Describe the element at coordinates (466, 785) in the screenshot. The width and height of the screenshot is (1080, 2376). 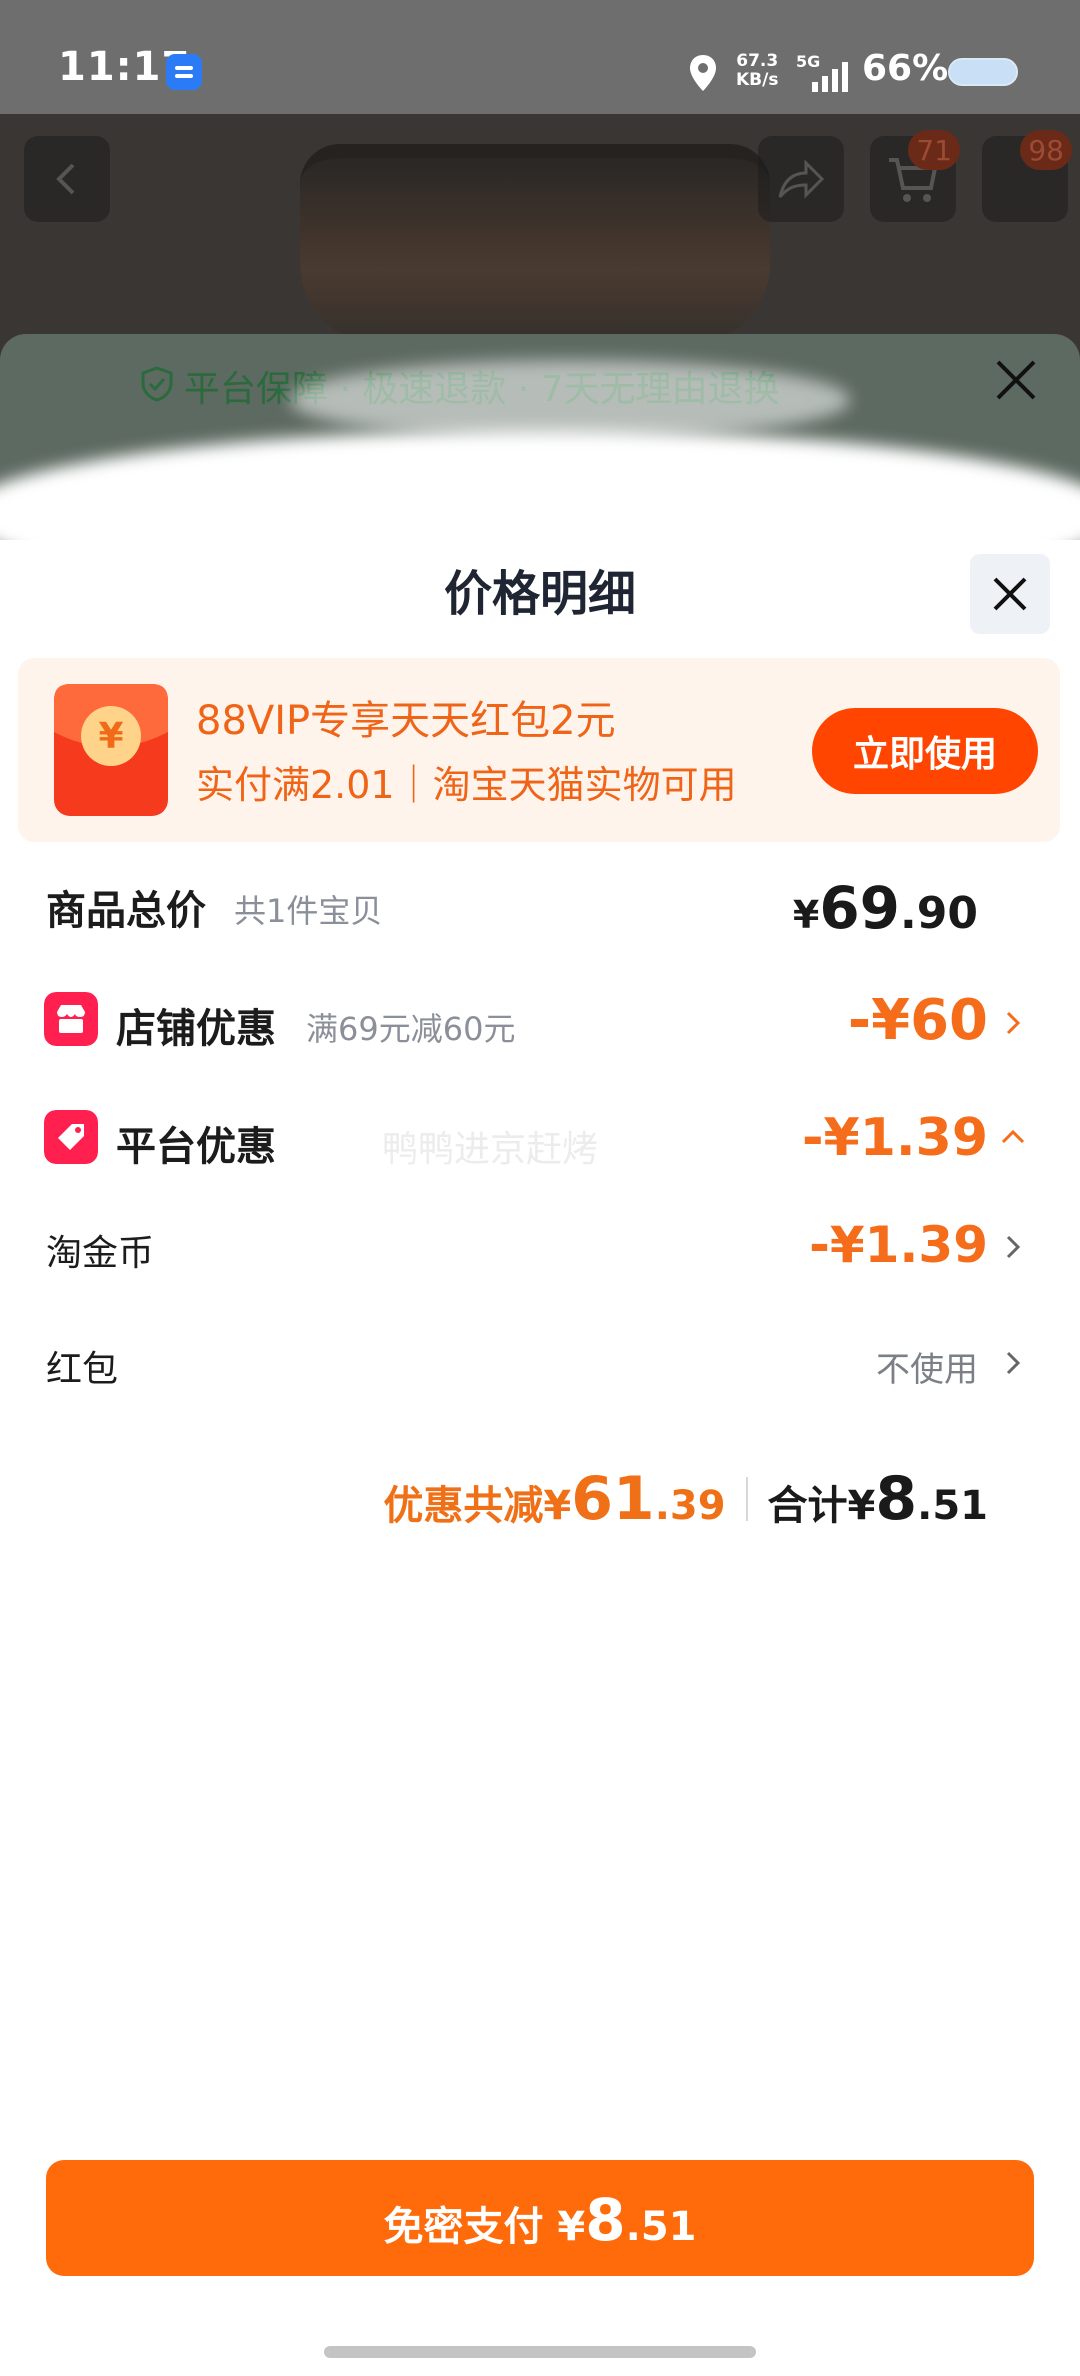
I see `promo-subtitle: 实付满2.01｜淘宝天猫实物可用` at that location.